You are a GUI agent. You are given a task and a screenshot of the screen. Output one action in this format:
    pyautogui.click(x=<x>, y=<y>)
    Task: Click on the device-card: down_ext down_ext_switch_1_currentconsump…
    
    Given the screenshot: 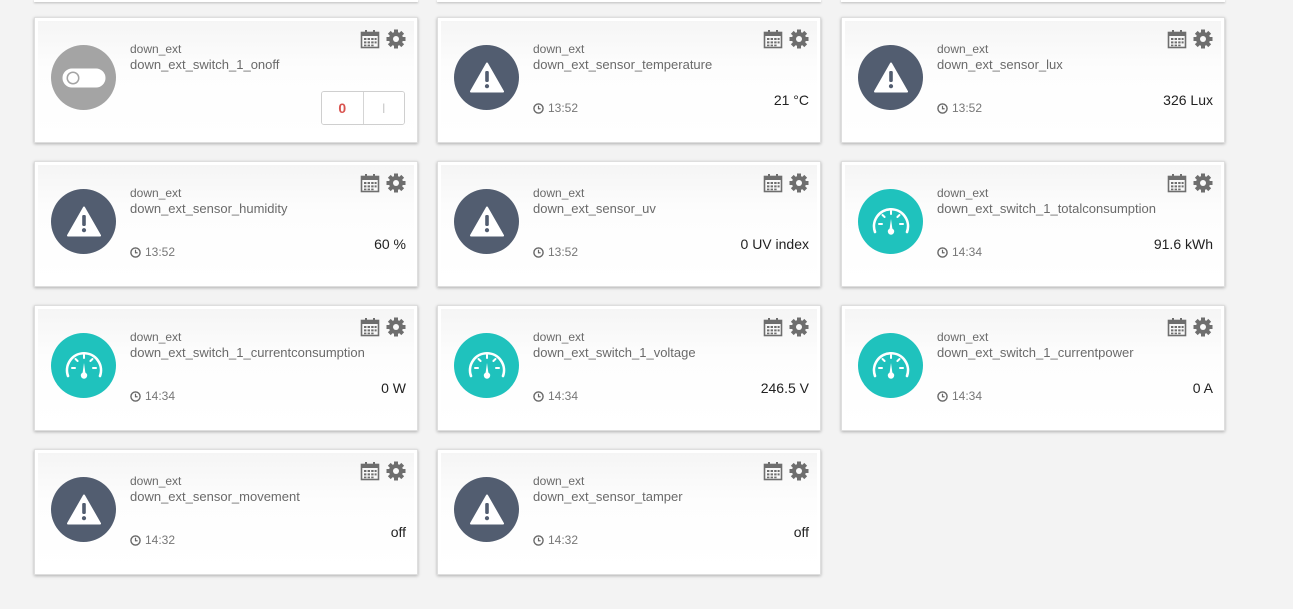 What is the action you would take?
    pyautogui.click(x=226, y=368)
    